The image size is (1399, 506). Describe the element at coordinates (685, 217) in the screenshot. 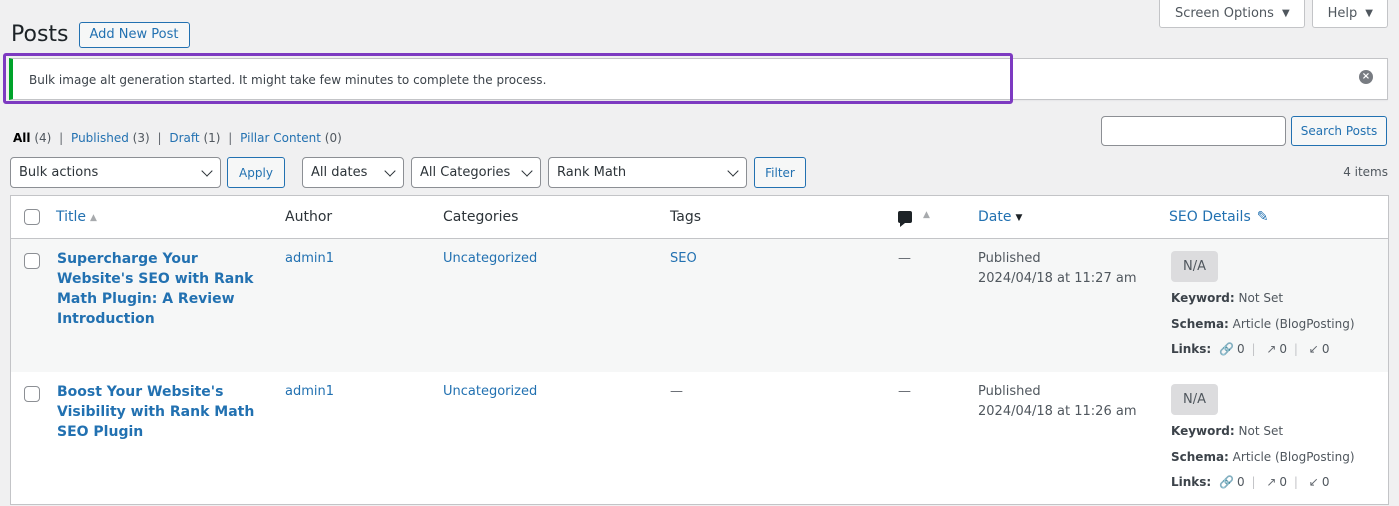

I see `column-tags: Tags` at that location.